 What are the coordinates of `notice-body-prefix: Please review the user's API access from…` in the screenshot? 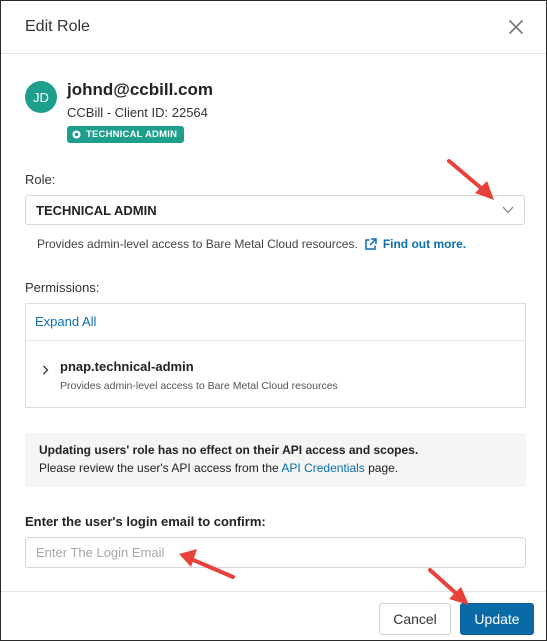 It's located at (159, 468).